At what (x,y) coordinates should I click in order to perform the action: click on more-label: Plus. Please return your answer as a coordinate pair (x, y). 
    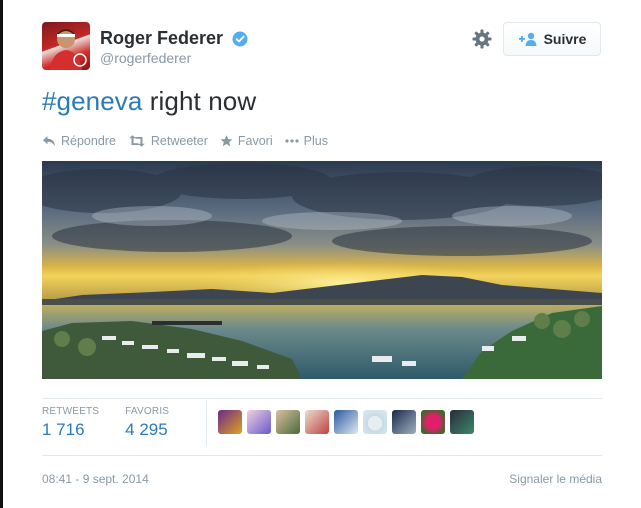
    Looking at the image, I should click on (315, 141).